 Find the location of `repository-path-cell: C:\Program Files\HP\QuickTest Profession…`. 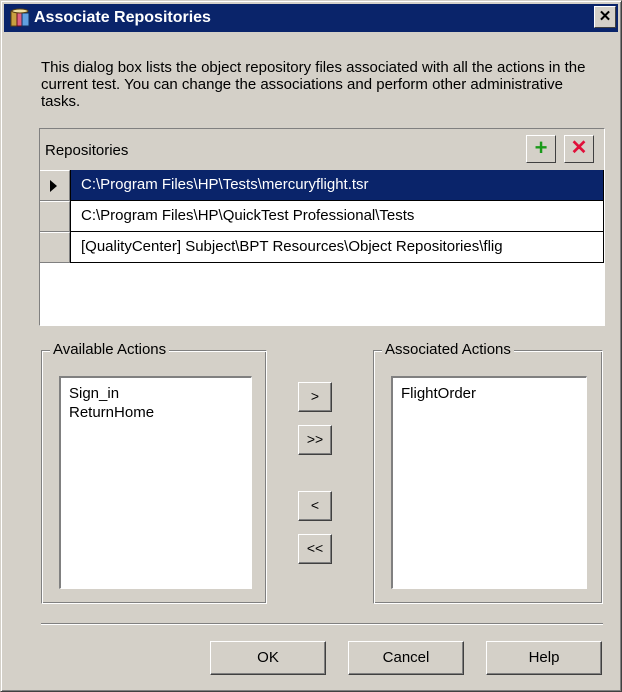

repository-path-cell: C:\Program Files\HP\QuickTest Profession… is located at coordinates (337, 216).